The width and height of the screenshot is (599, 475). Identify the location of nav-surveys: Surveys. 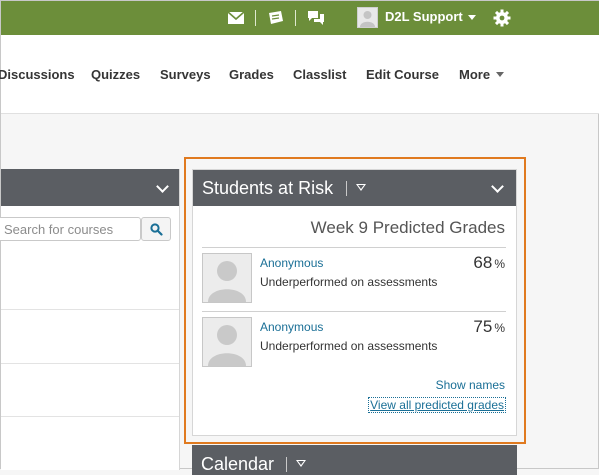
(185, 74).